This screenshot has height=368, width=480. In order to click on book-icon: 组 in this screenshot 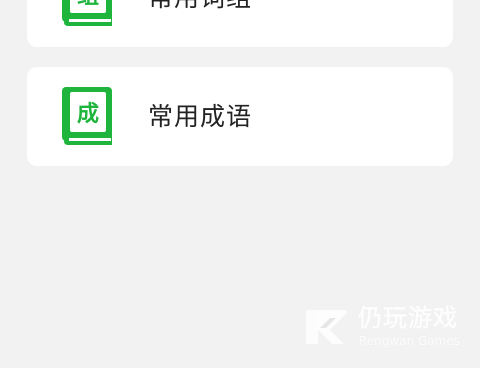, I will do `click(87, 13)`.